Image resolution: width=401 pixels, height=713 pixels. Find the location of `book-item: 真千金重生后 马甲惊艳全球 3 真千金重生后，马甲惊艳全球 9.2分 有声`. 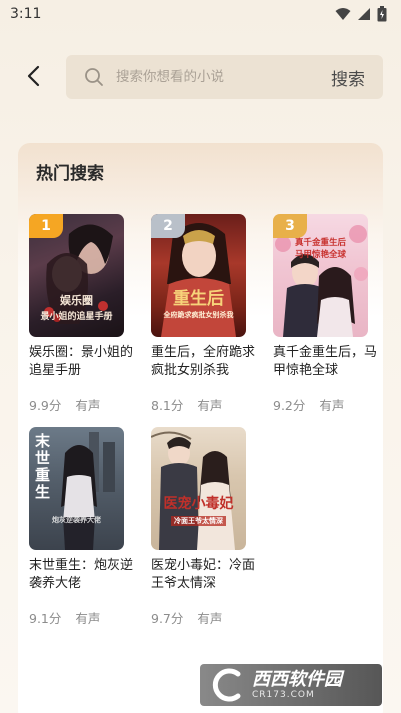

book-item: 真千金重生后 马甲惊艳全球 3 真千金重生后，马甲惊艳全球 9.2分 有声 is located at coordinates (327, 314).